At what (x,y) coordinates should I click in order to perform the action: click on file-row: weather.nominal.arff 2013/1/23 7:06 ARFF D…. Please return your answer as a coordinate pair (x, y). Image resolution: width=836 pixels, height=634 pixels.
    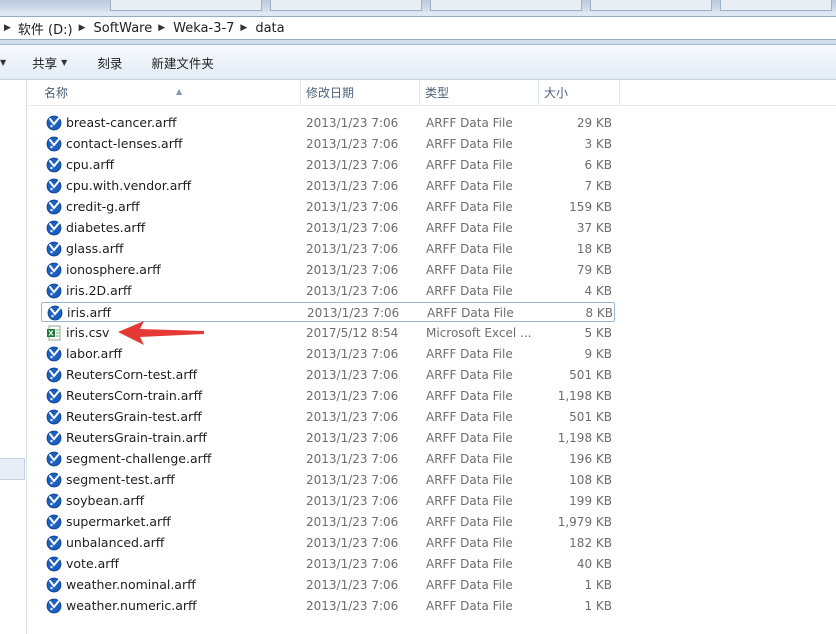
    Looking at the image, I should click on (328, 585).